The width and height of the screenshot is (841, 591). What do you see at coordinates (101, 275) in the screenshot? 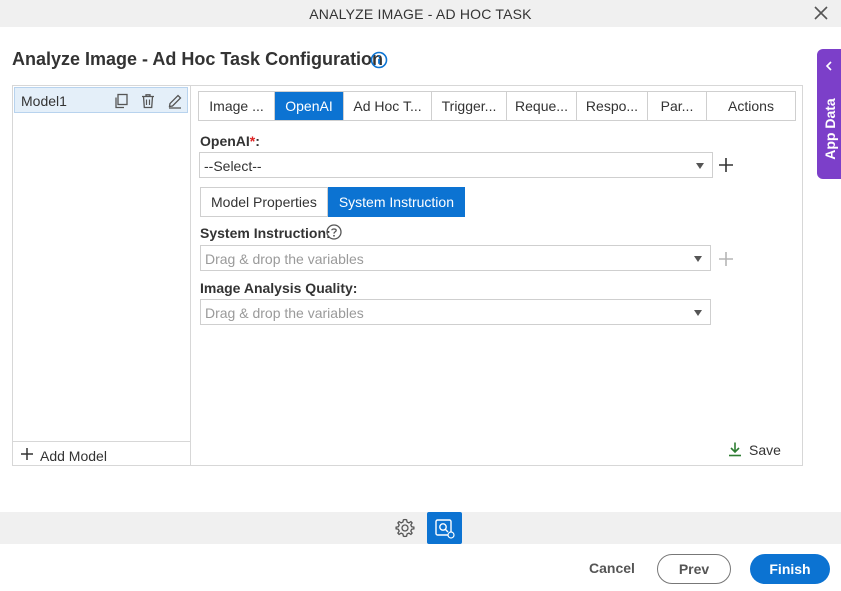
I see `model-list-panel: Model1 Add Model` at bounding box center [101, 275].